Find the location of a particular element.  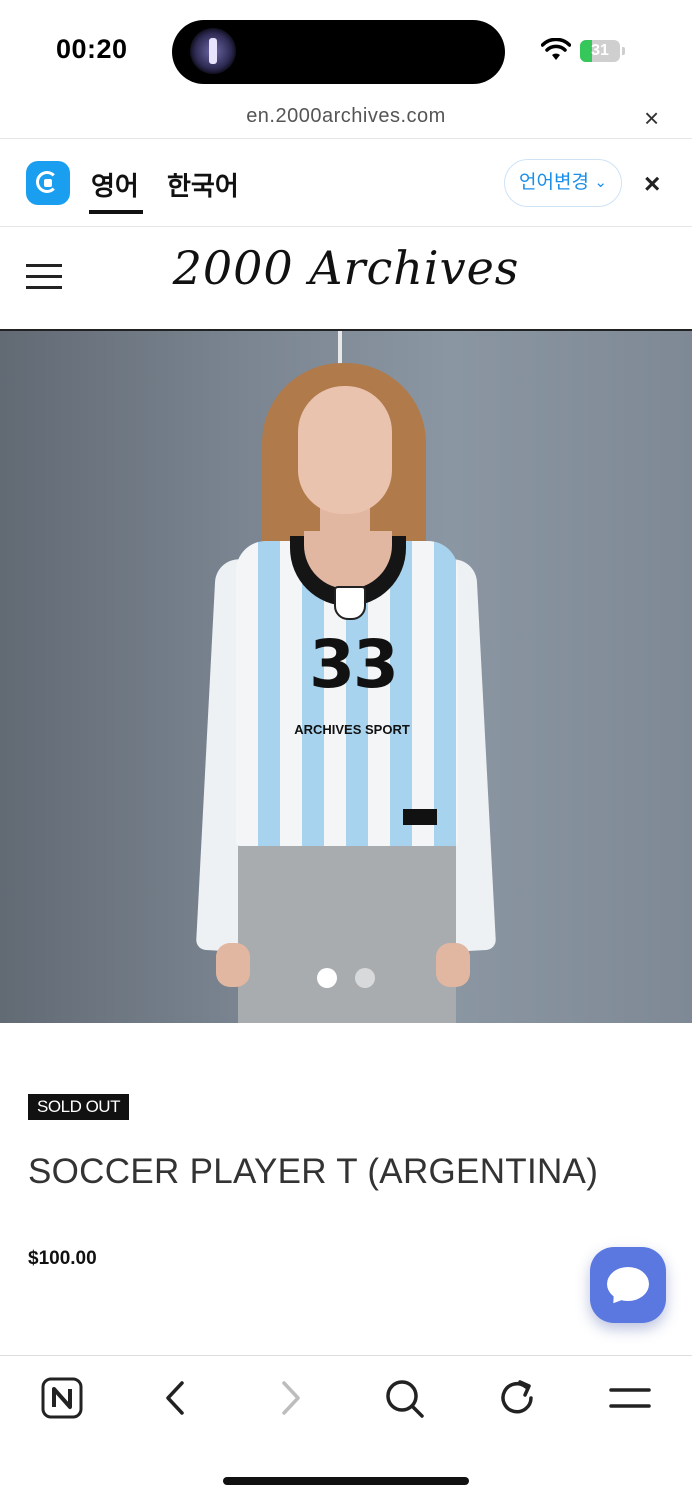

crest-icon is located at coordinates (350, 603).